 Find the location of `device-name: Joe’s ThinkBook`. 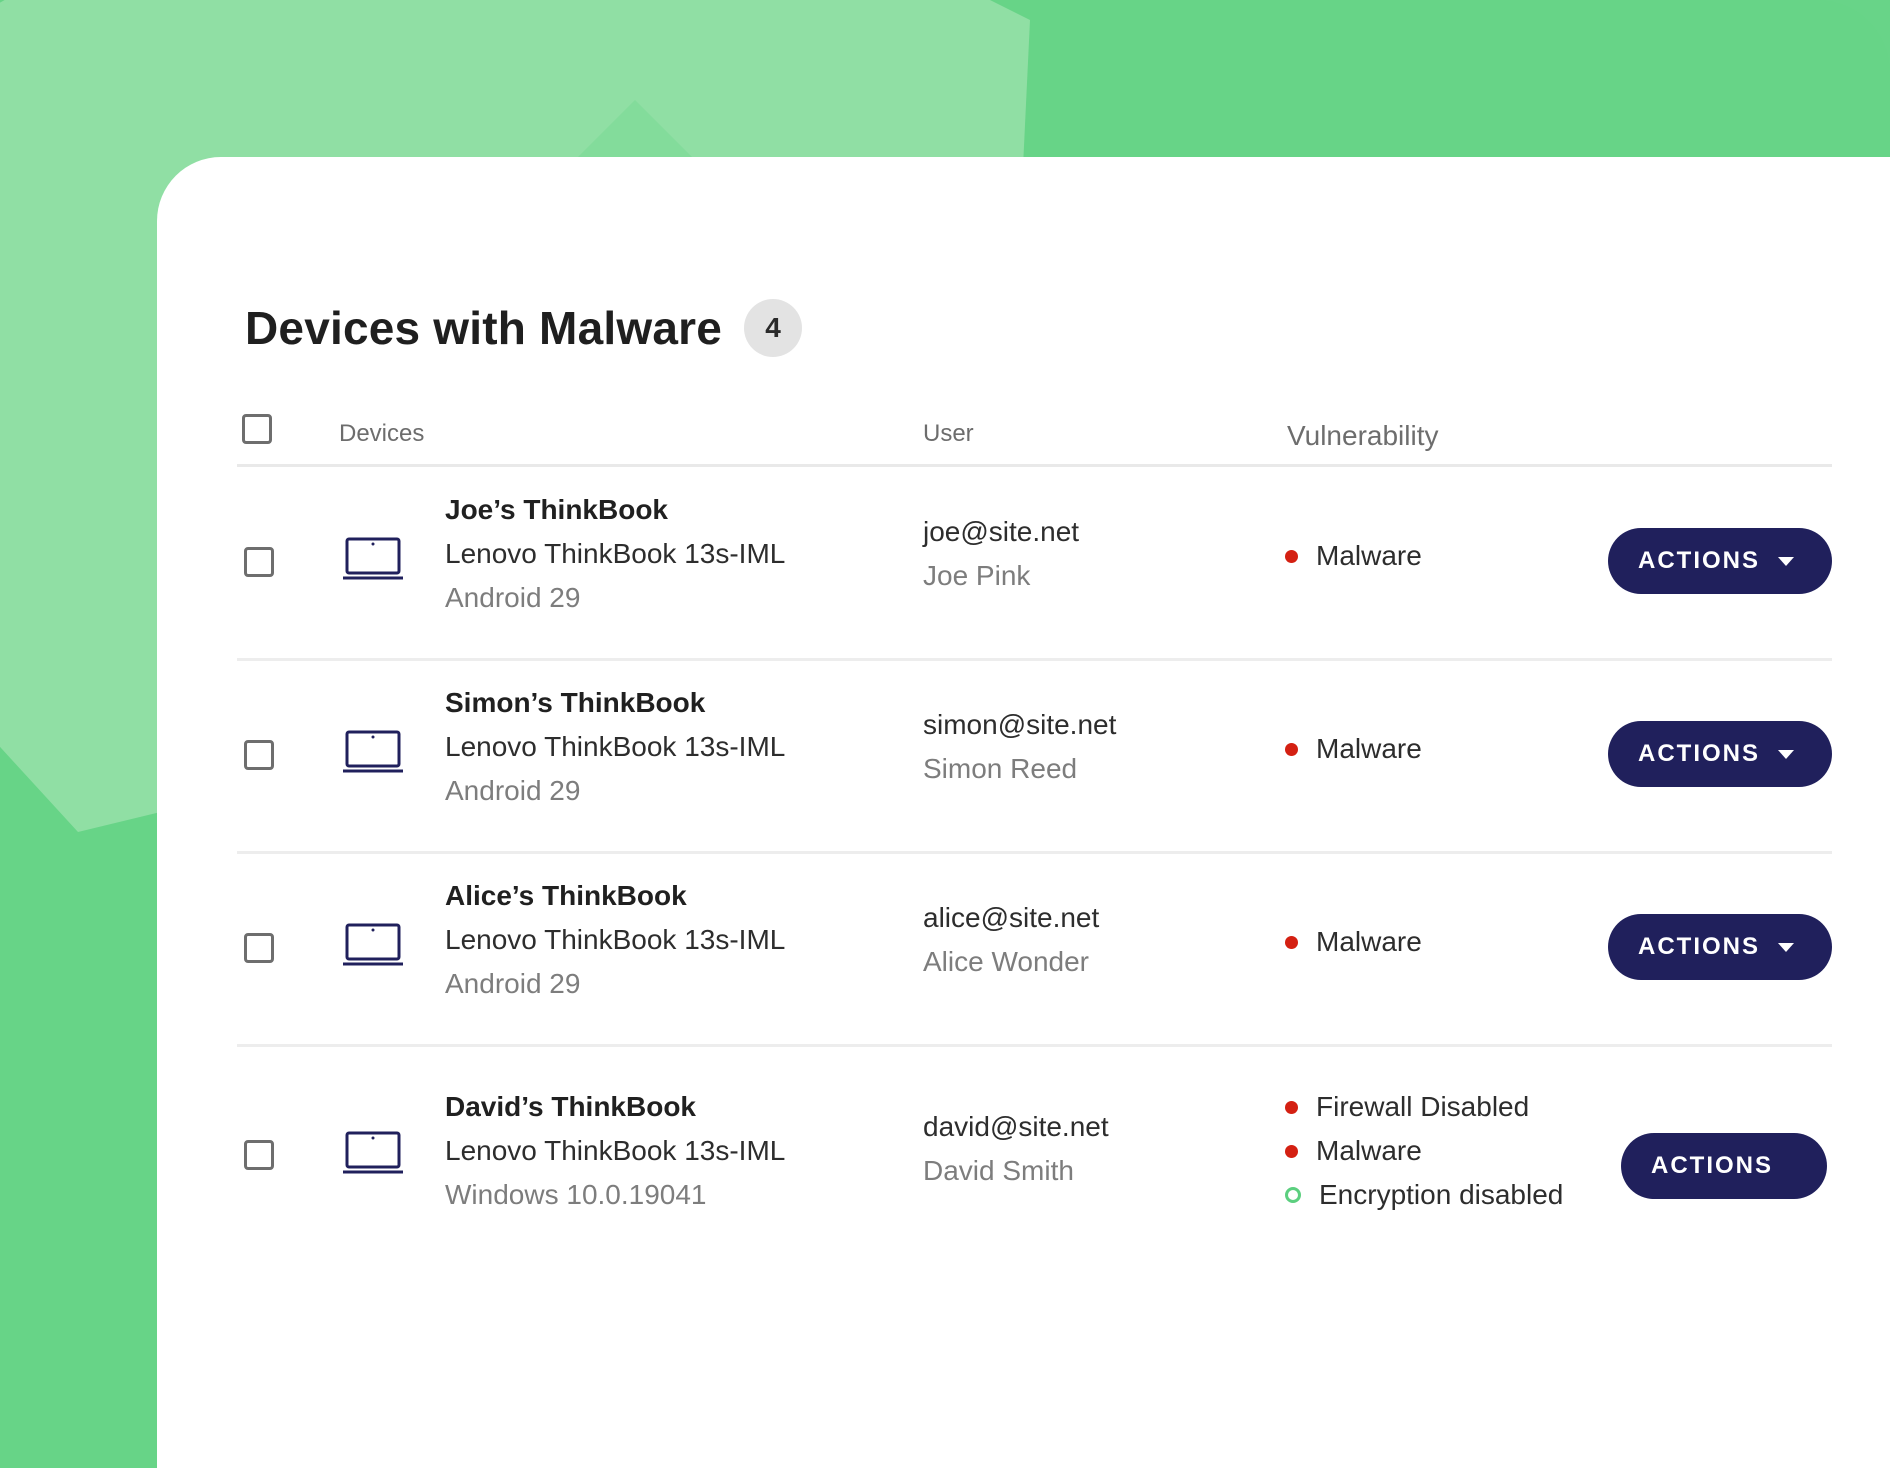

device-name: Joe’s ThinkBook is located at coordinates (557, 509).